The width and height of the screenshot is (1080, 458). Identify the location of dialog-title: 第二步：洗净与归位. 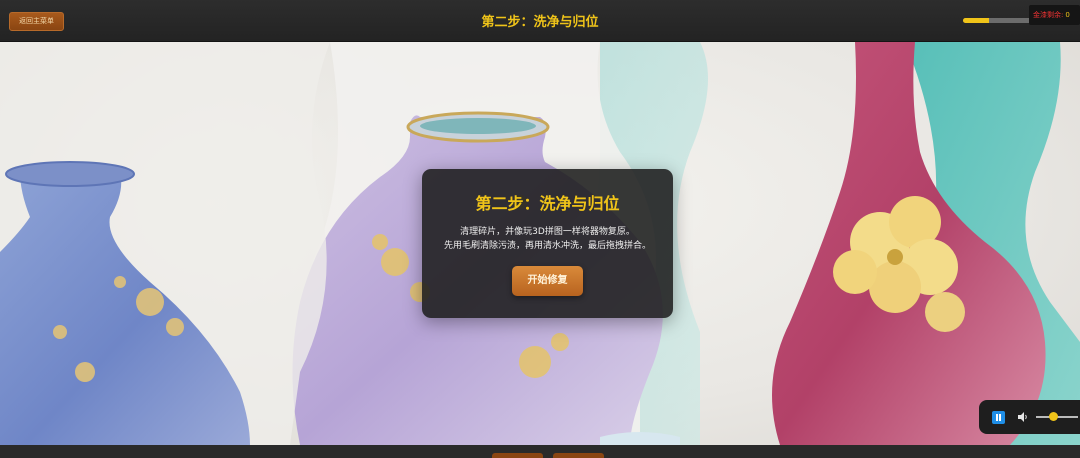
(547, 203).